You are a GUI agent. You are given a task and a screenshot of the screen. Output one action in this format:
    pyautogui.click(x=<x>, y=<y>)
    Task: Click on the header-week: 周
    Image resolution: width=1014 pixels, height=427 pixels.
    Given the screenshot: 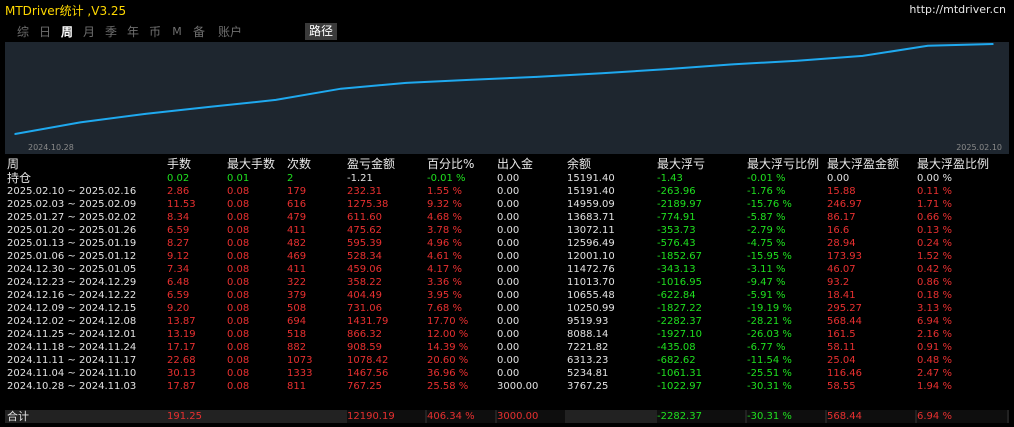 What is the action you would take?
    pyautogui.click(x=86, y=164)
    